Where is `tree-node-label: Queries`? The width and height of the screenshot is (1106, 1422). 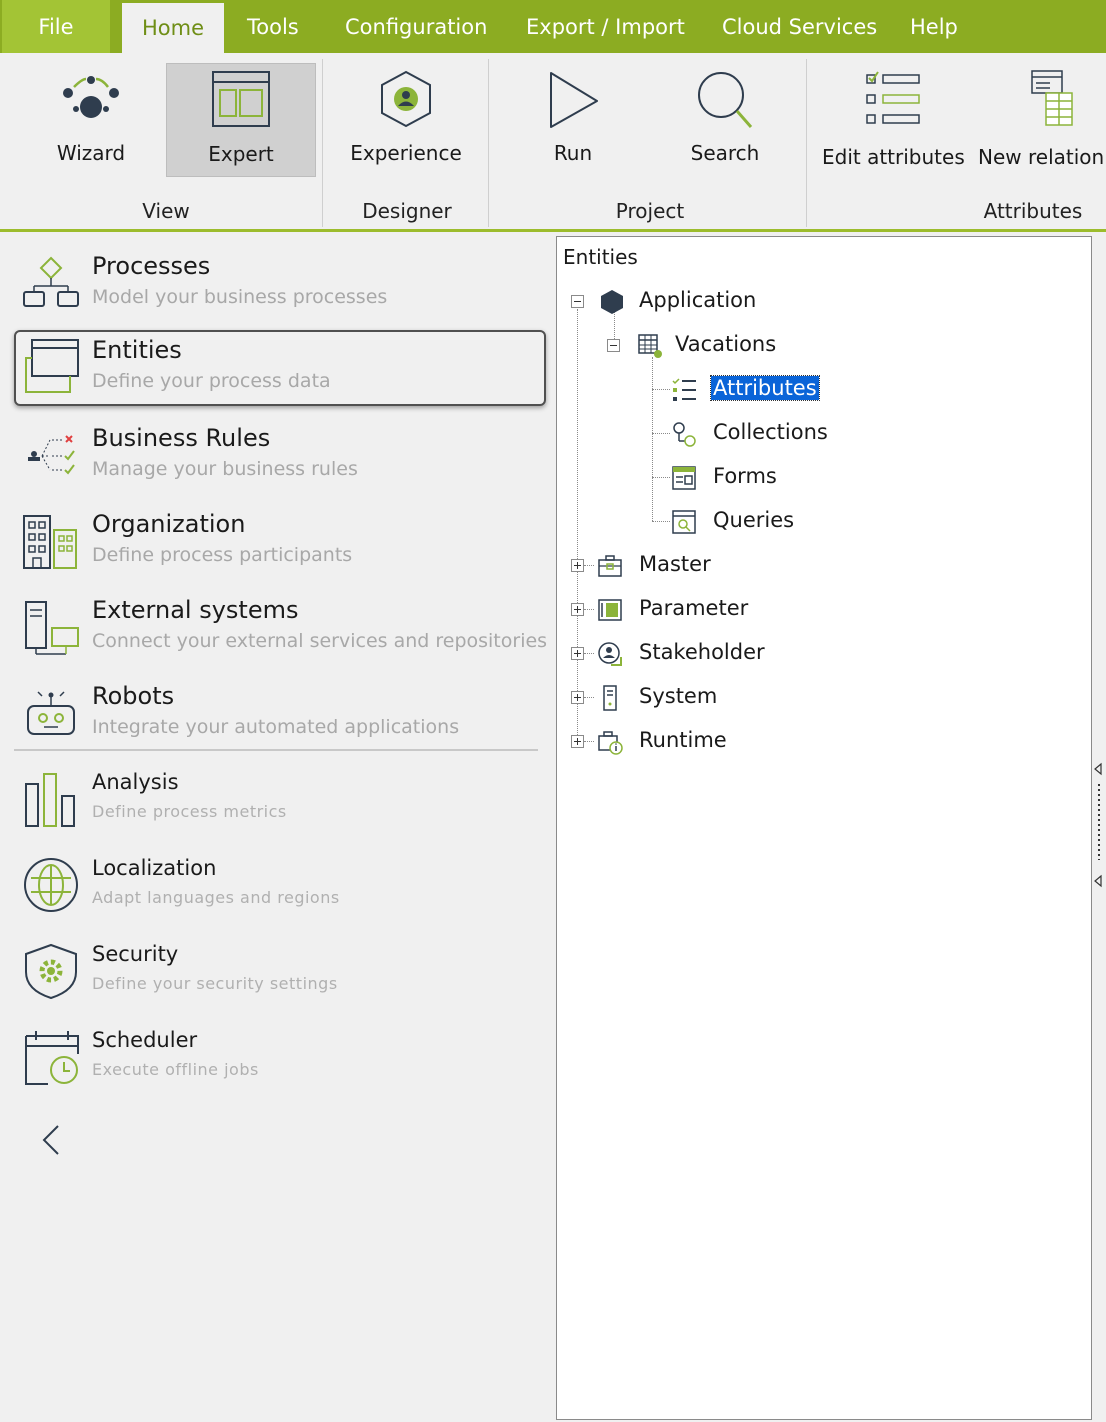
tree-node-label: Queries is located at coordinates (754, 520).